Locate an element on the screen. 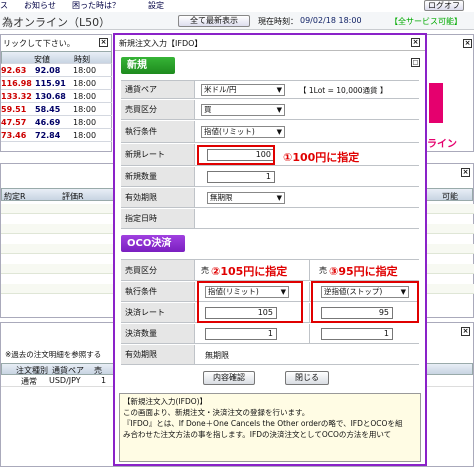  high-cell: 47.57 is located at coordinates (14, 122).